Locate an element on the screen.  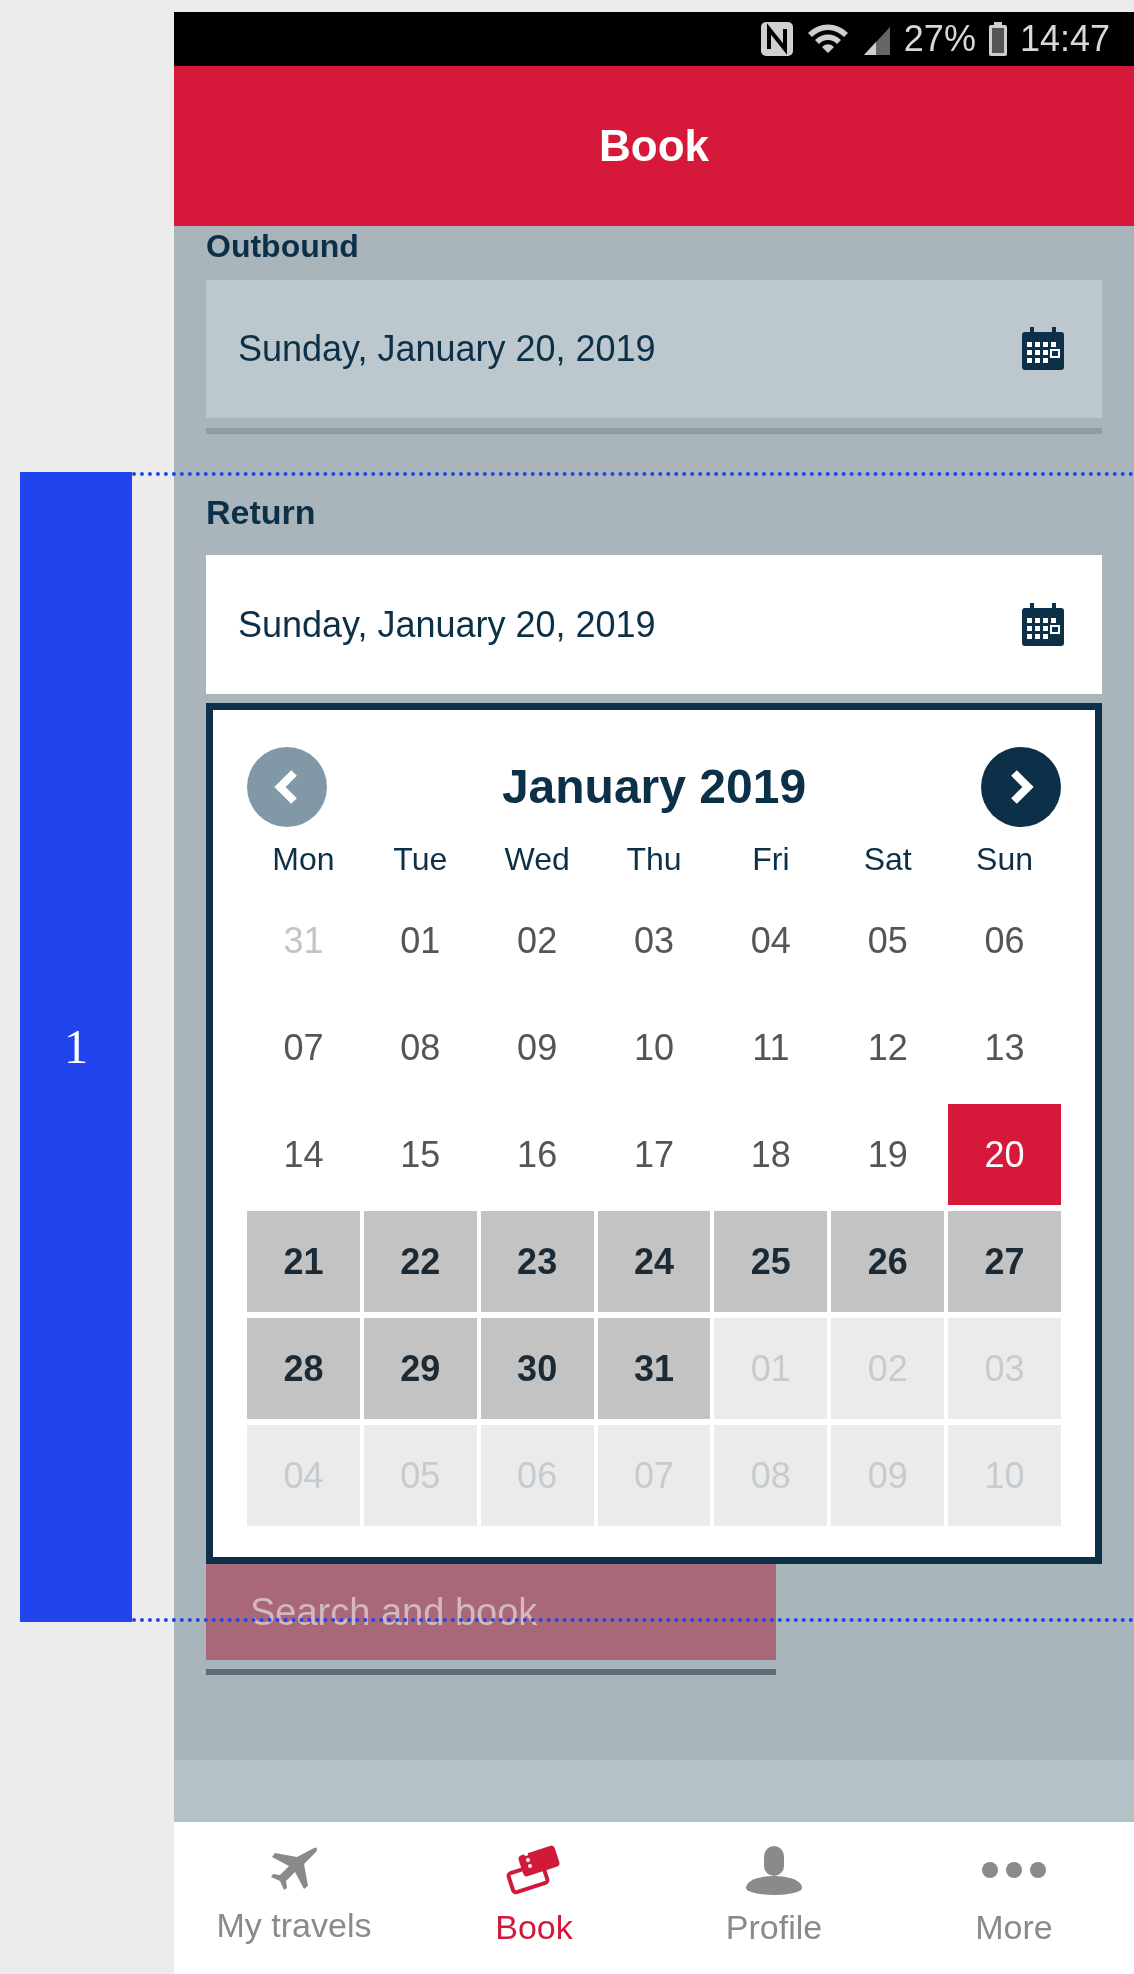
calendar-day: 25 is located at coordinates (771, 1261).